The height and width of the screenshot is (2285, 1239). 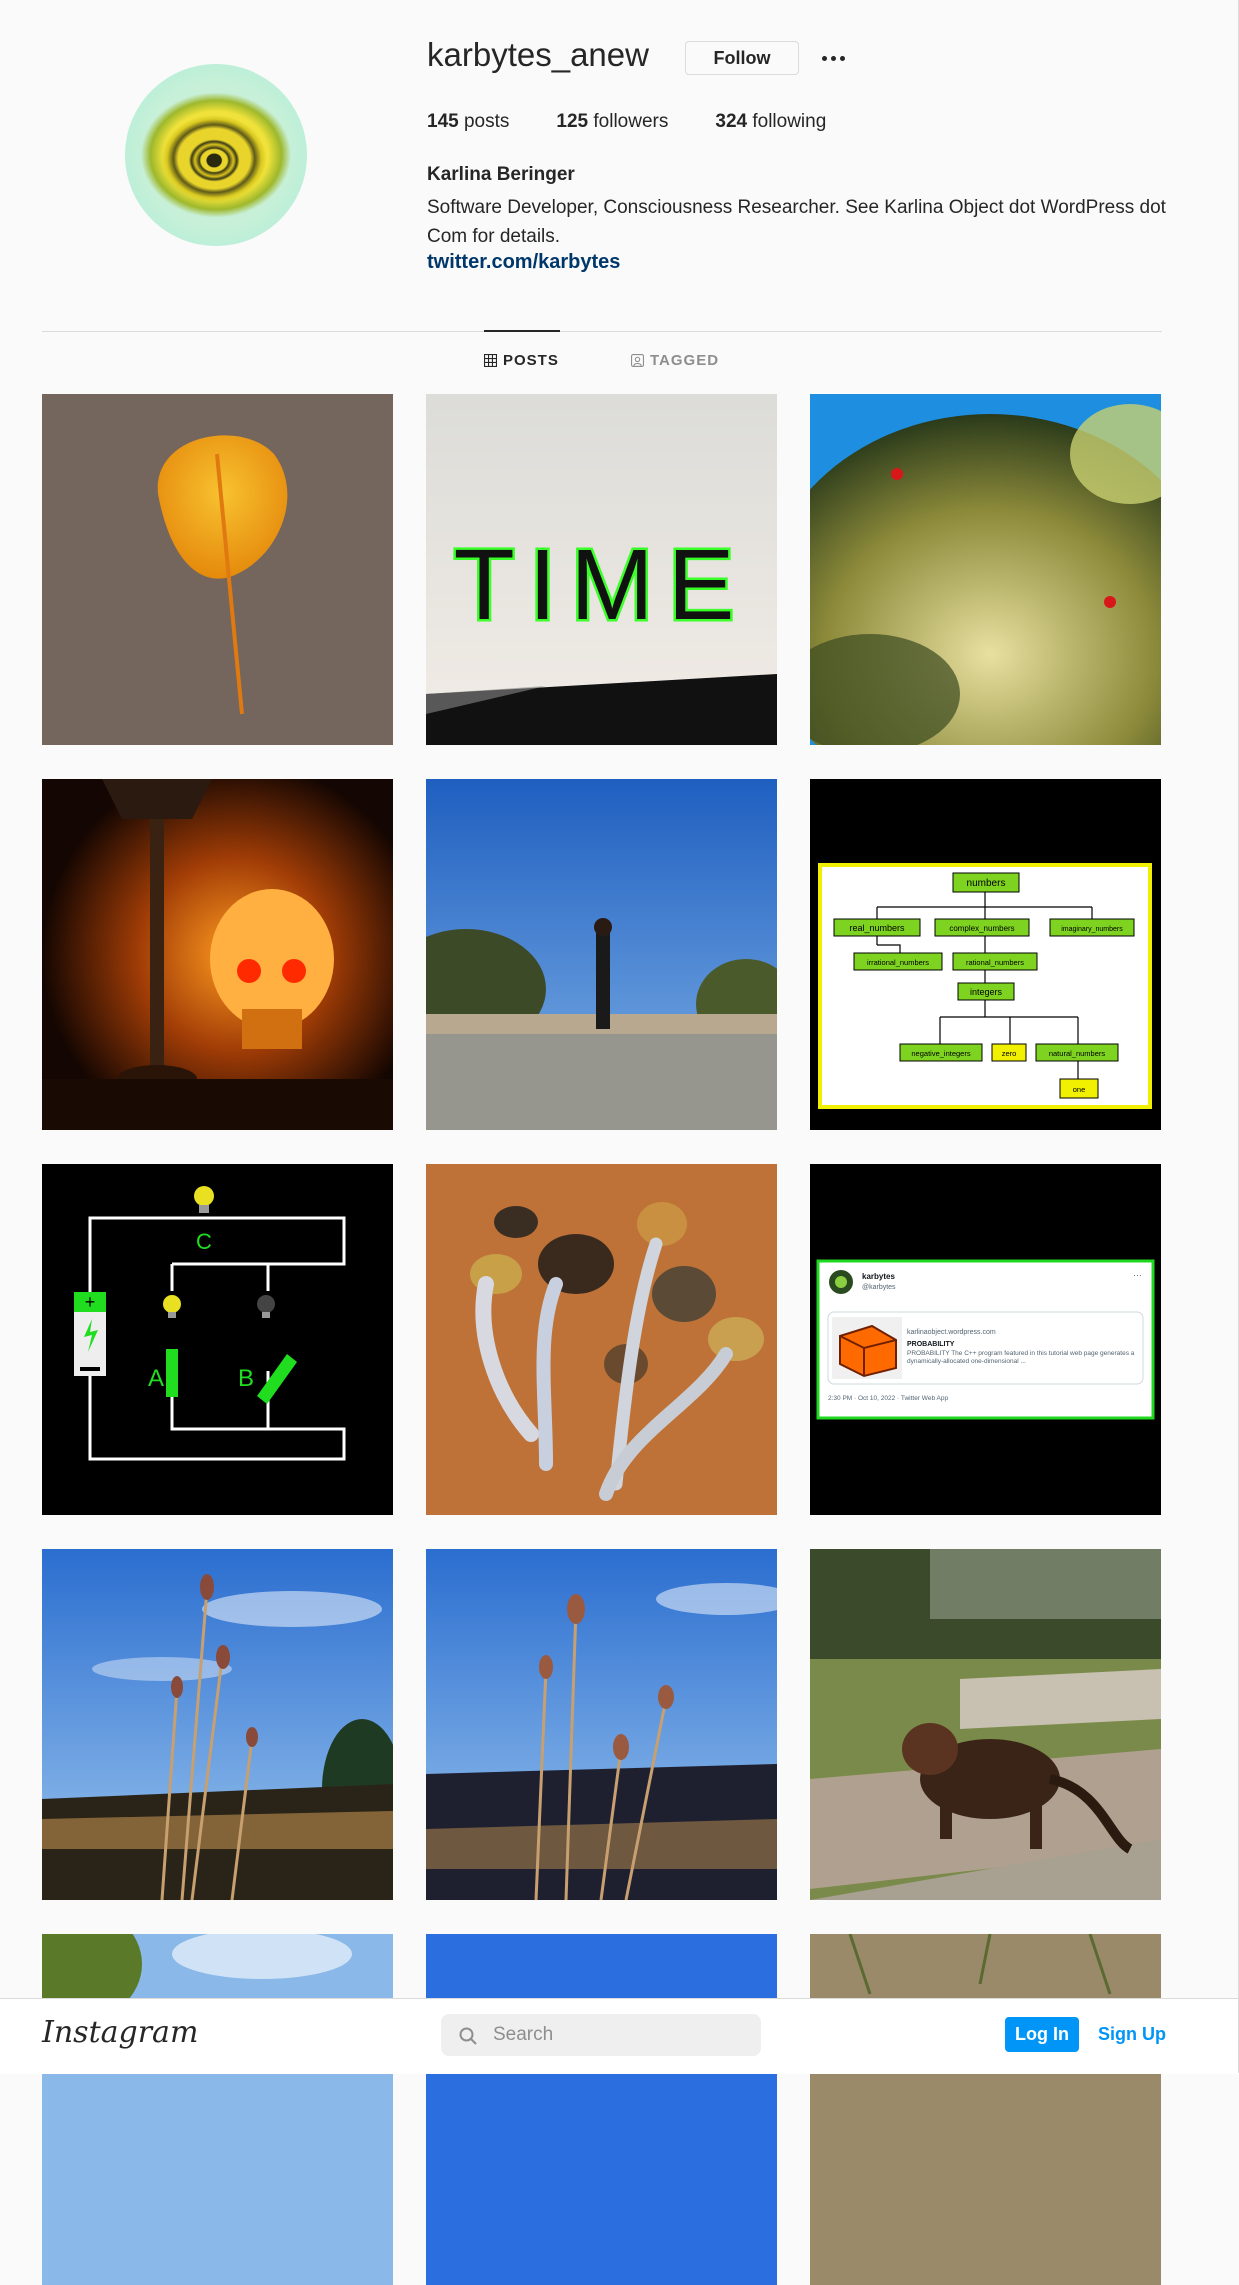 I want to click on tweet-card-domain: karlinaobject.wordpress.com, so click(x=951, y=1332).